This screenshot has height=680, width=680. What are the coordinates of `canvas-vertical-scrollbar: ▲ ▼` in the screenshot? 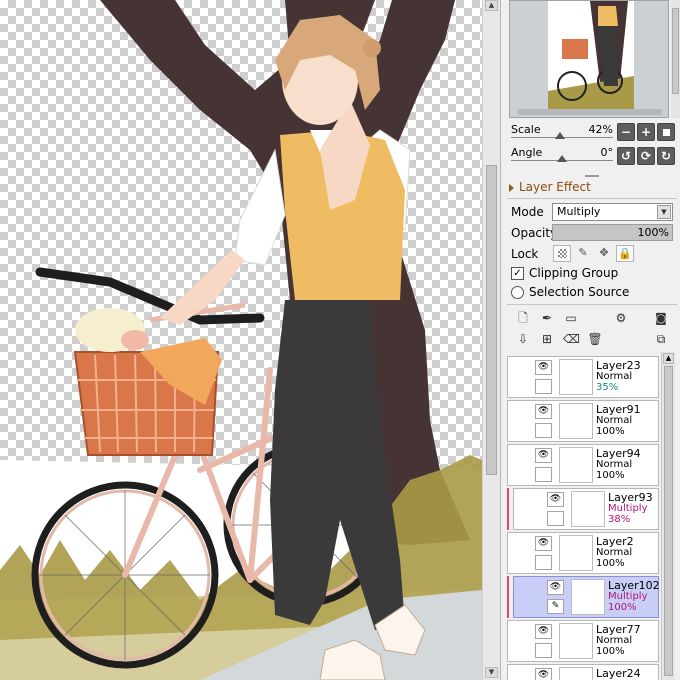 It's located at (491, 340).